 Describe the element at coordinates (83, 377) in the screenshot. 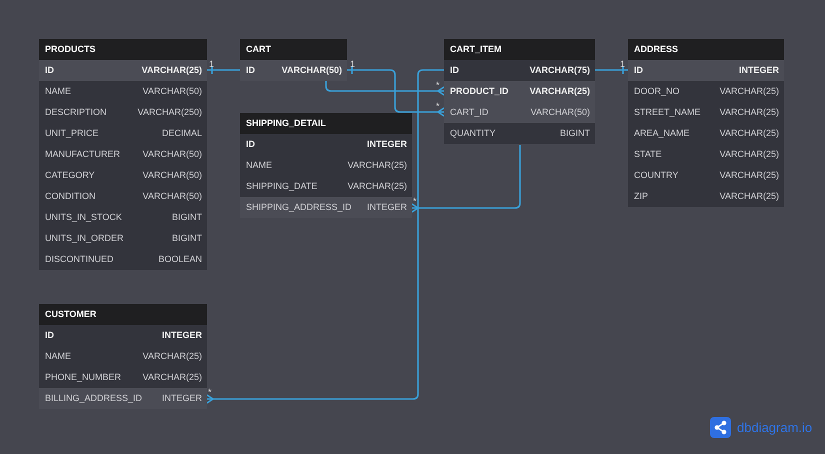

I see `field-name: PHONE_NUMBER` at that location.